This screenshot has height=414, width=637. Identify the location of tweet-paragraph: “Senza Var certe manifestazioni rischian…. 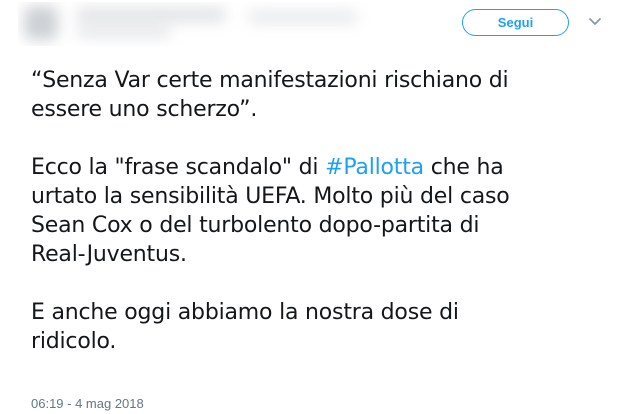
(326, 95).